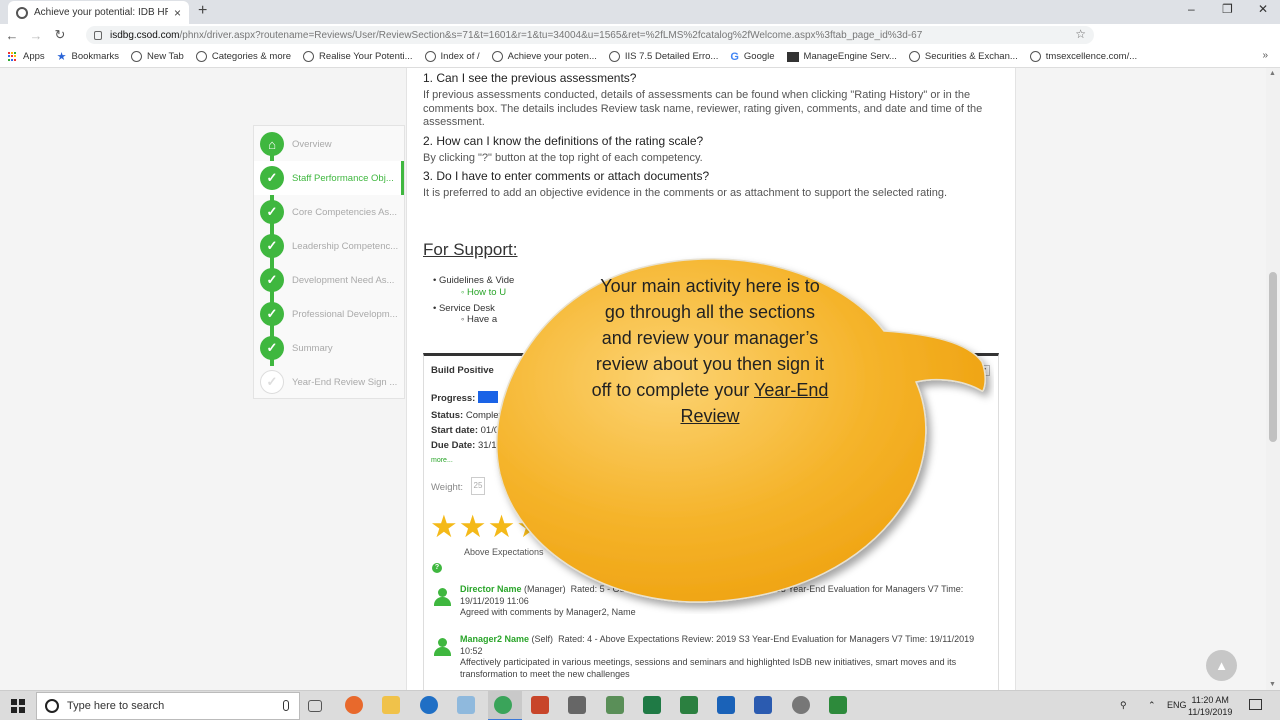 This screenshot has height=720, width=1280. Describe the element at coordinates (763, 705) in the screenshot. I see `word-icon` at that location.